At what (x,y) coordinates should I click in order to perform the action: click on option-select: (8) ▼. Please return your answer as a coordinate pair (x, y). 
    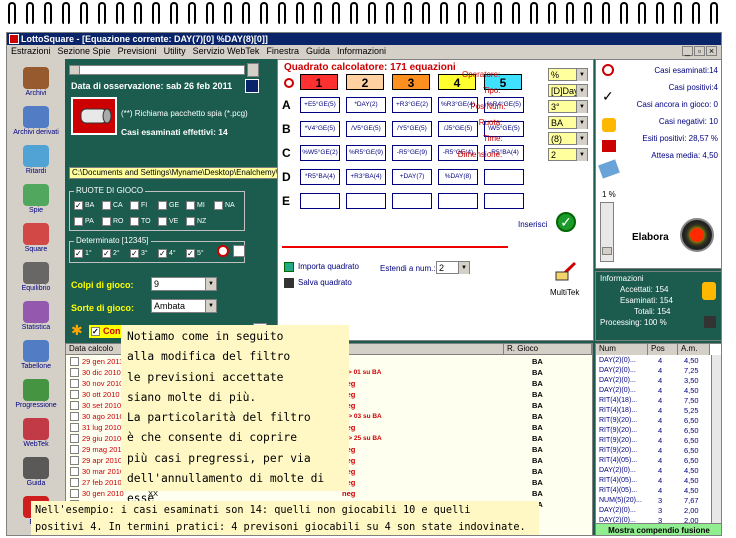
    Looking at the image, I should click on (568, 138).